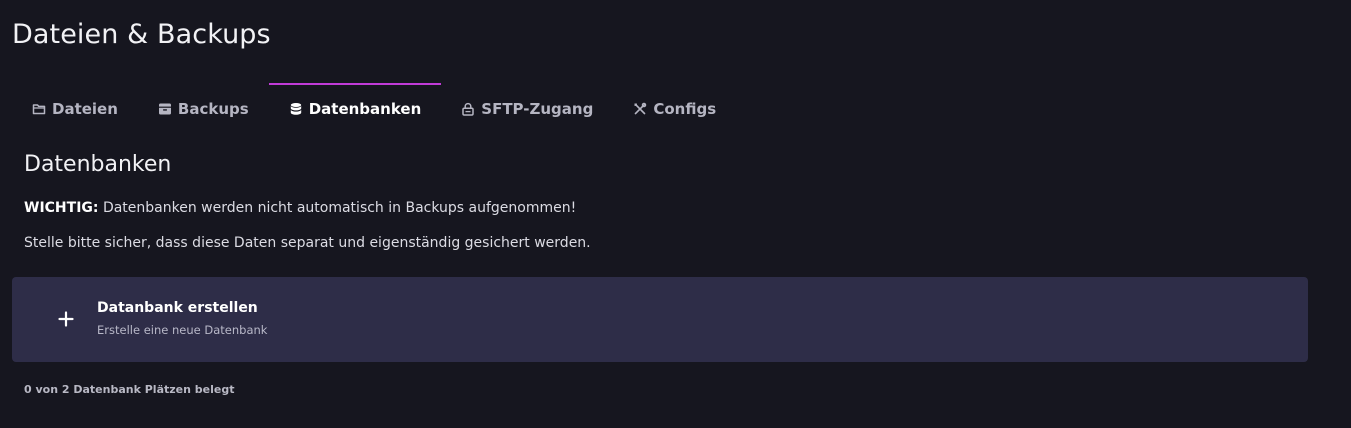 The width and height of the screenshot is (1351, 428). I want to click on tab-label: SFTP-Zugang, so click(537, 109).